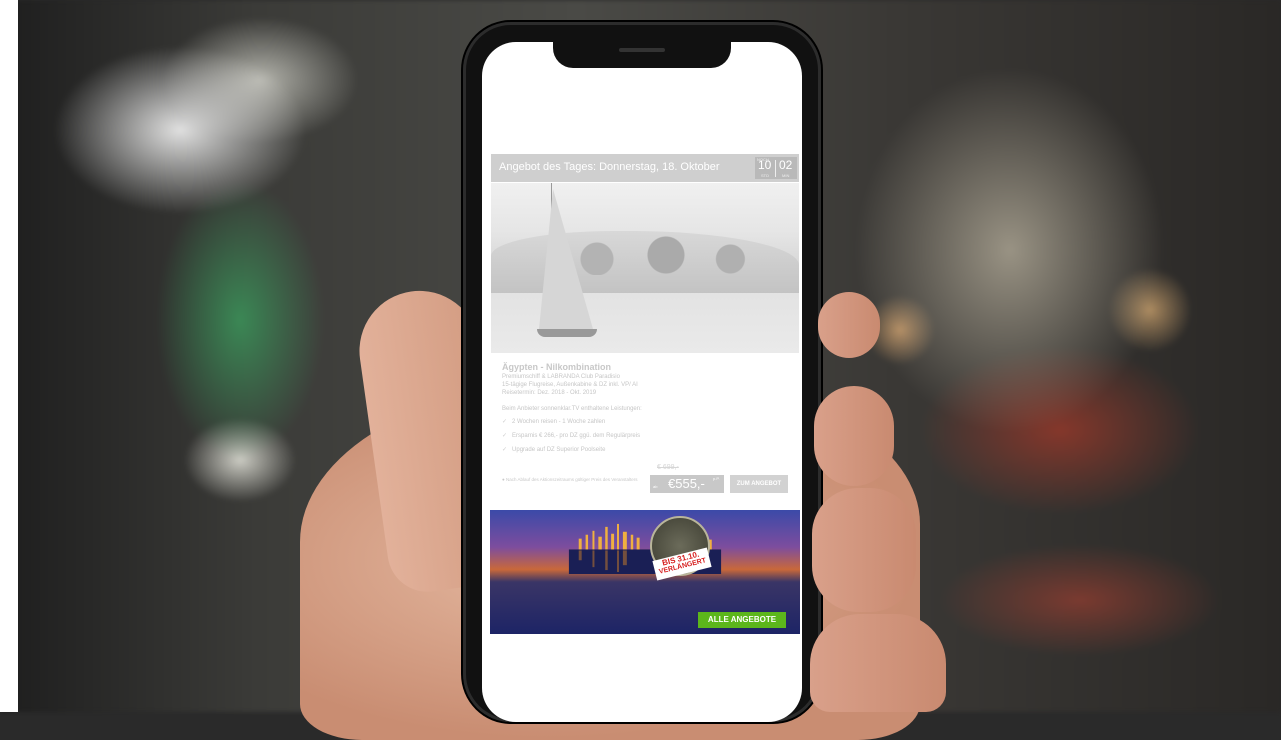  What do you see at coordinates (668, 467) in the screenshot?
I see `old-price: € 699,-` at bounding box center [668, 467].